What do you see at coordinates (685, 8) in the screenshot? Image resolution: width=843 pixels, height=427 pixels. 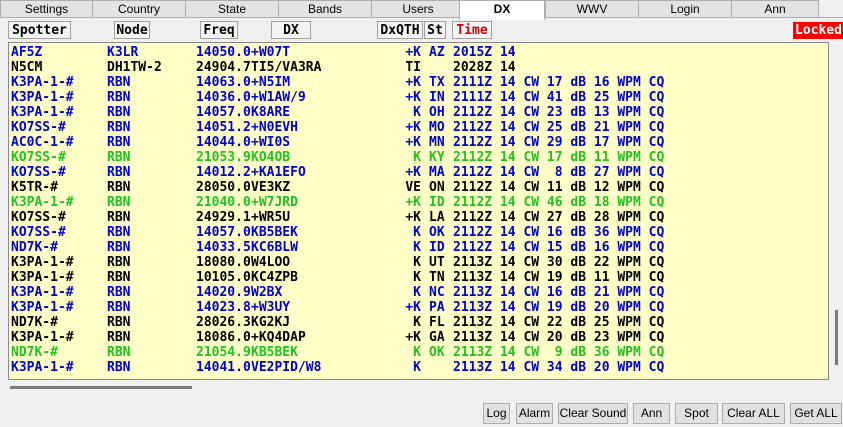 I see `tab-login: Login` at bounding box center [685, 8].